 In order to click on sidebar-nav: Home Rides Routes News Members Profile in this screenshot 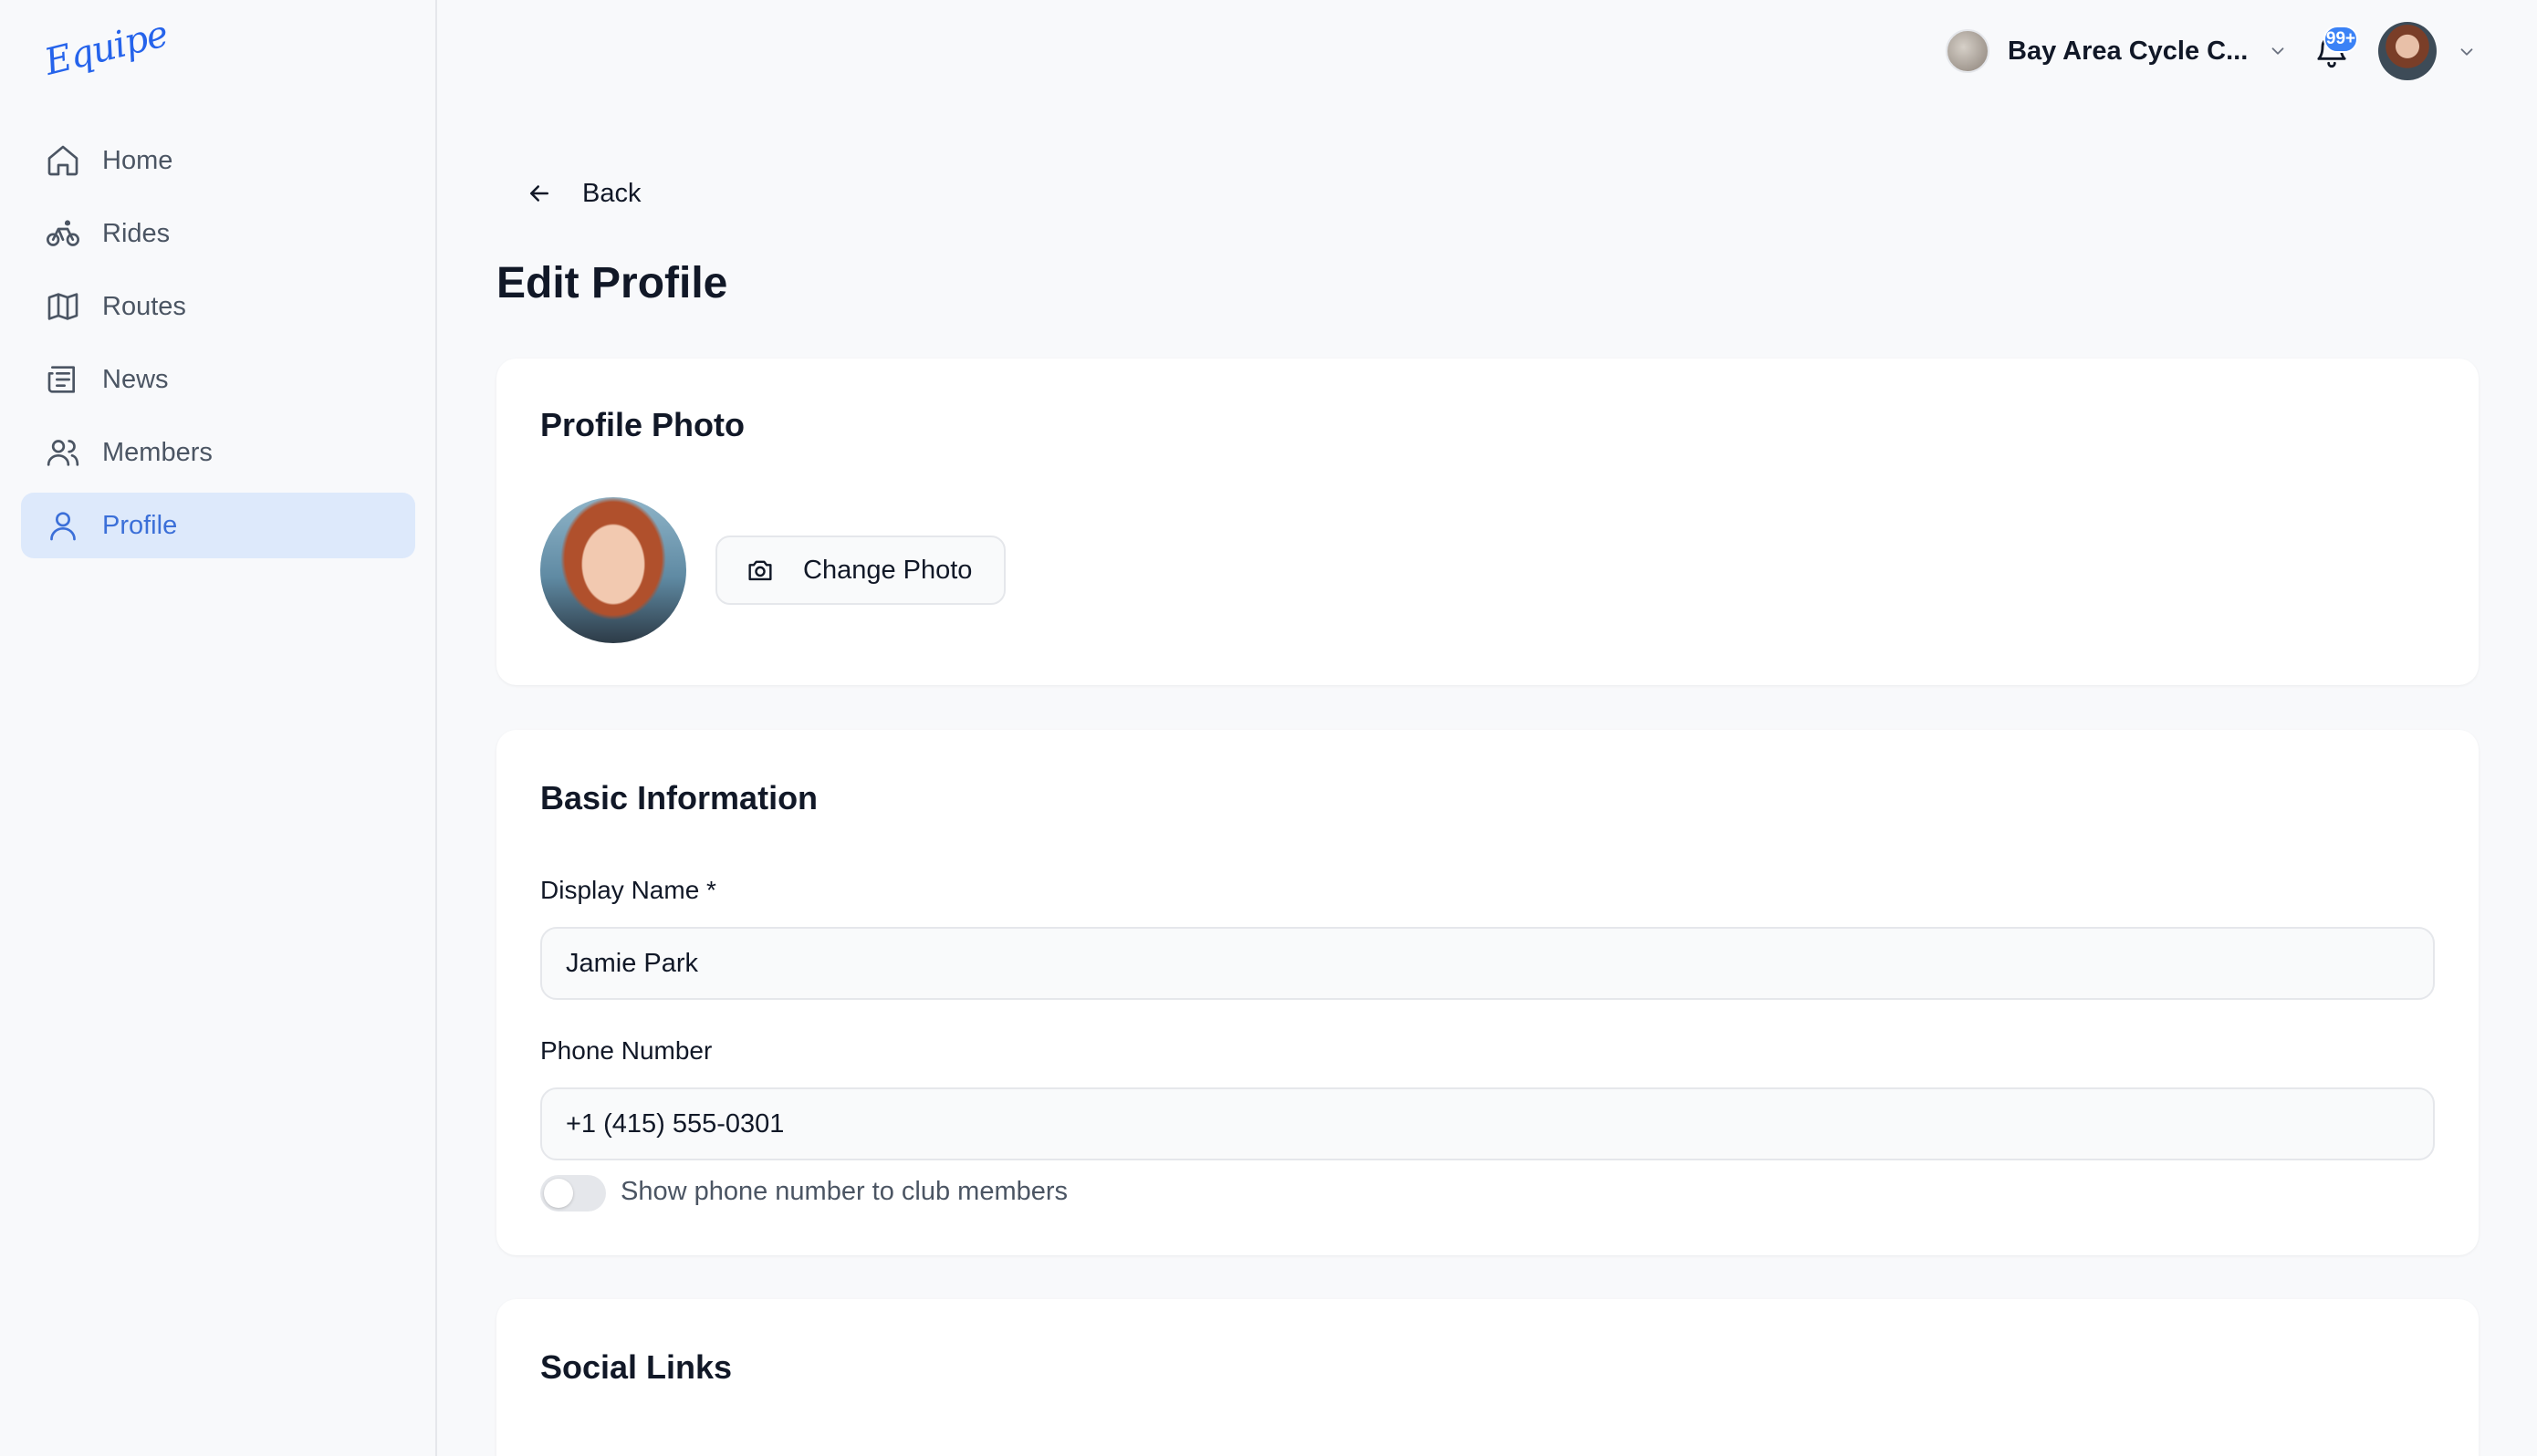, I will do `click(218, 347)`.